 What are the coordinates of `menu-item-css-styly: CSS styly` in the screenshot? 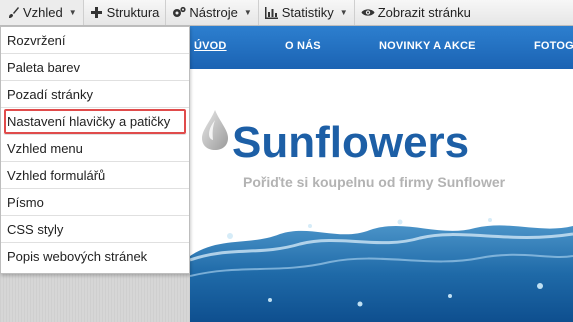 It's located at (95, 229).